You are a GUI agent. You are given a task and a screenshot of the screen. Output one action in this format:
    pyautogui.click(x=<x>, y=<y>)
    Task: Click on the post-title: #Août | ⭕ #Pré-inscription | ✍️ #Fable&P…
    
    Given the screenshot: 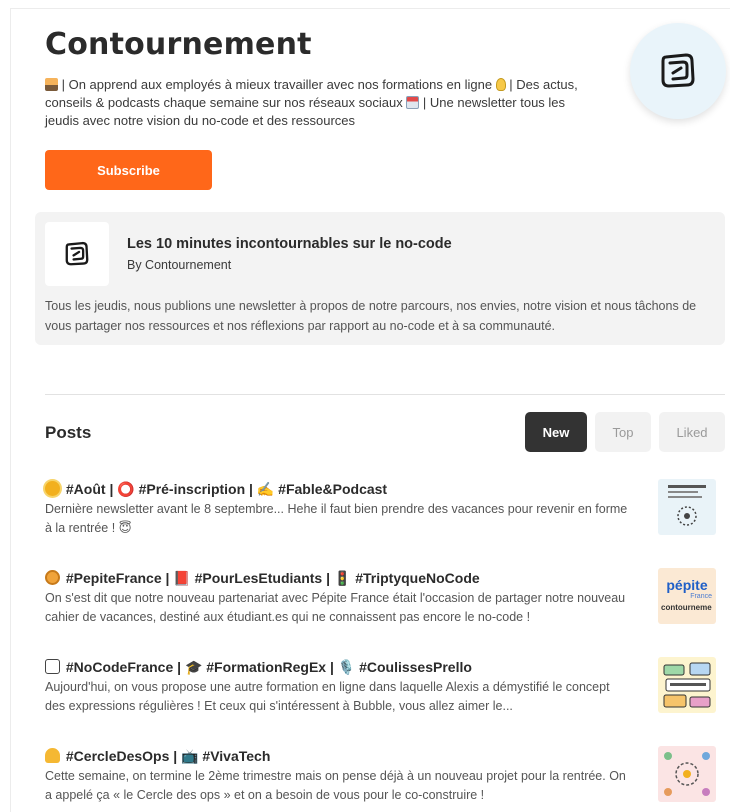 What is the action you would take?
    pyautogui.click(x=337, y=489)
    